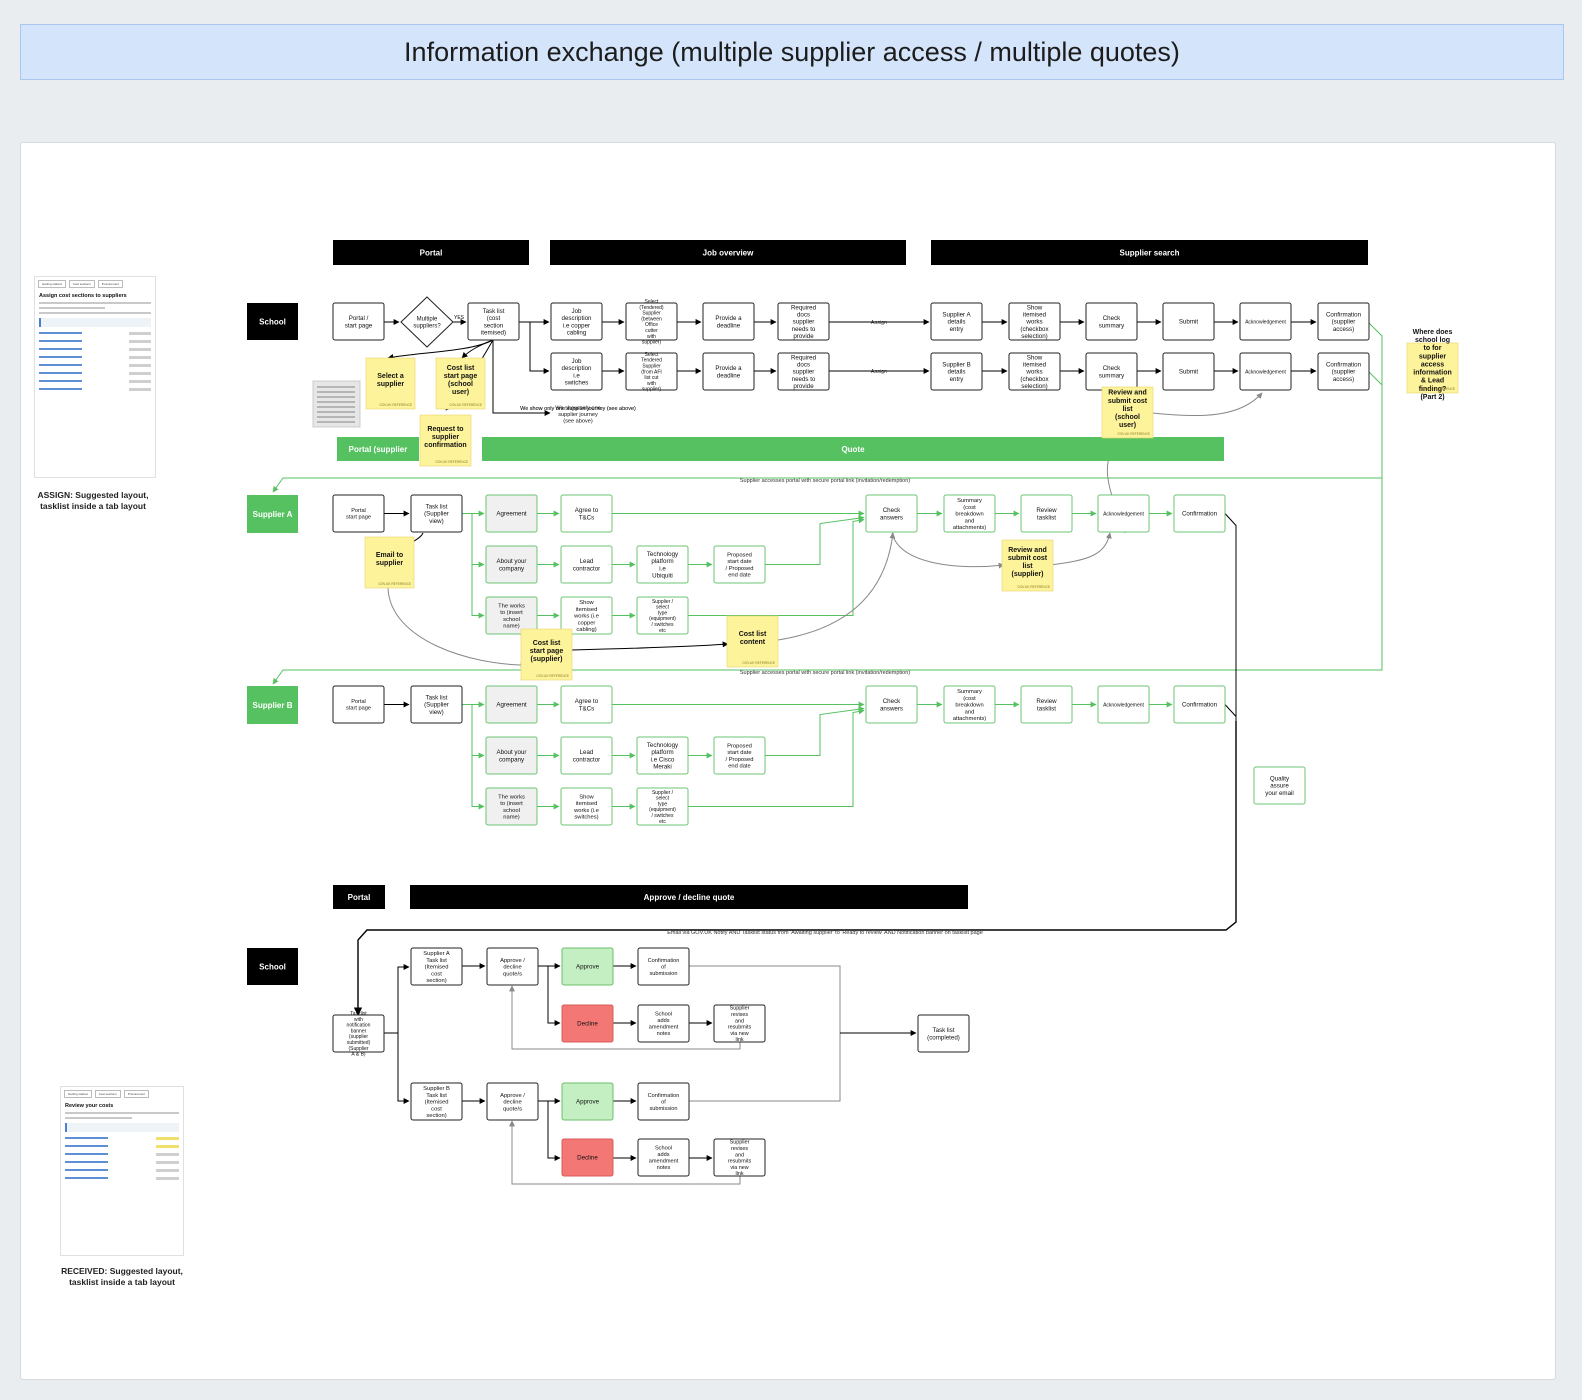 This screenshot has height=1400, width=1582. Describe the element at coordinates (1265, 371) in the screenshot. I see `node-ack-2: Acknowledgement` at that location.